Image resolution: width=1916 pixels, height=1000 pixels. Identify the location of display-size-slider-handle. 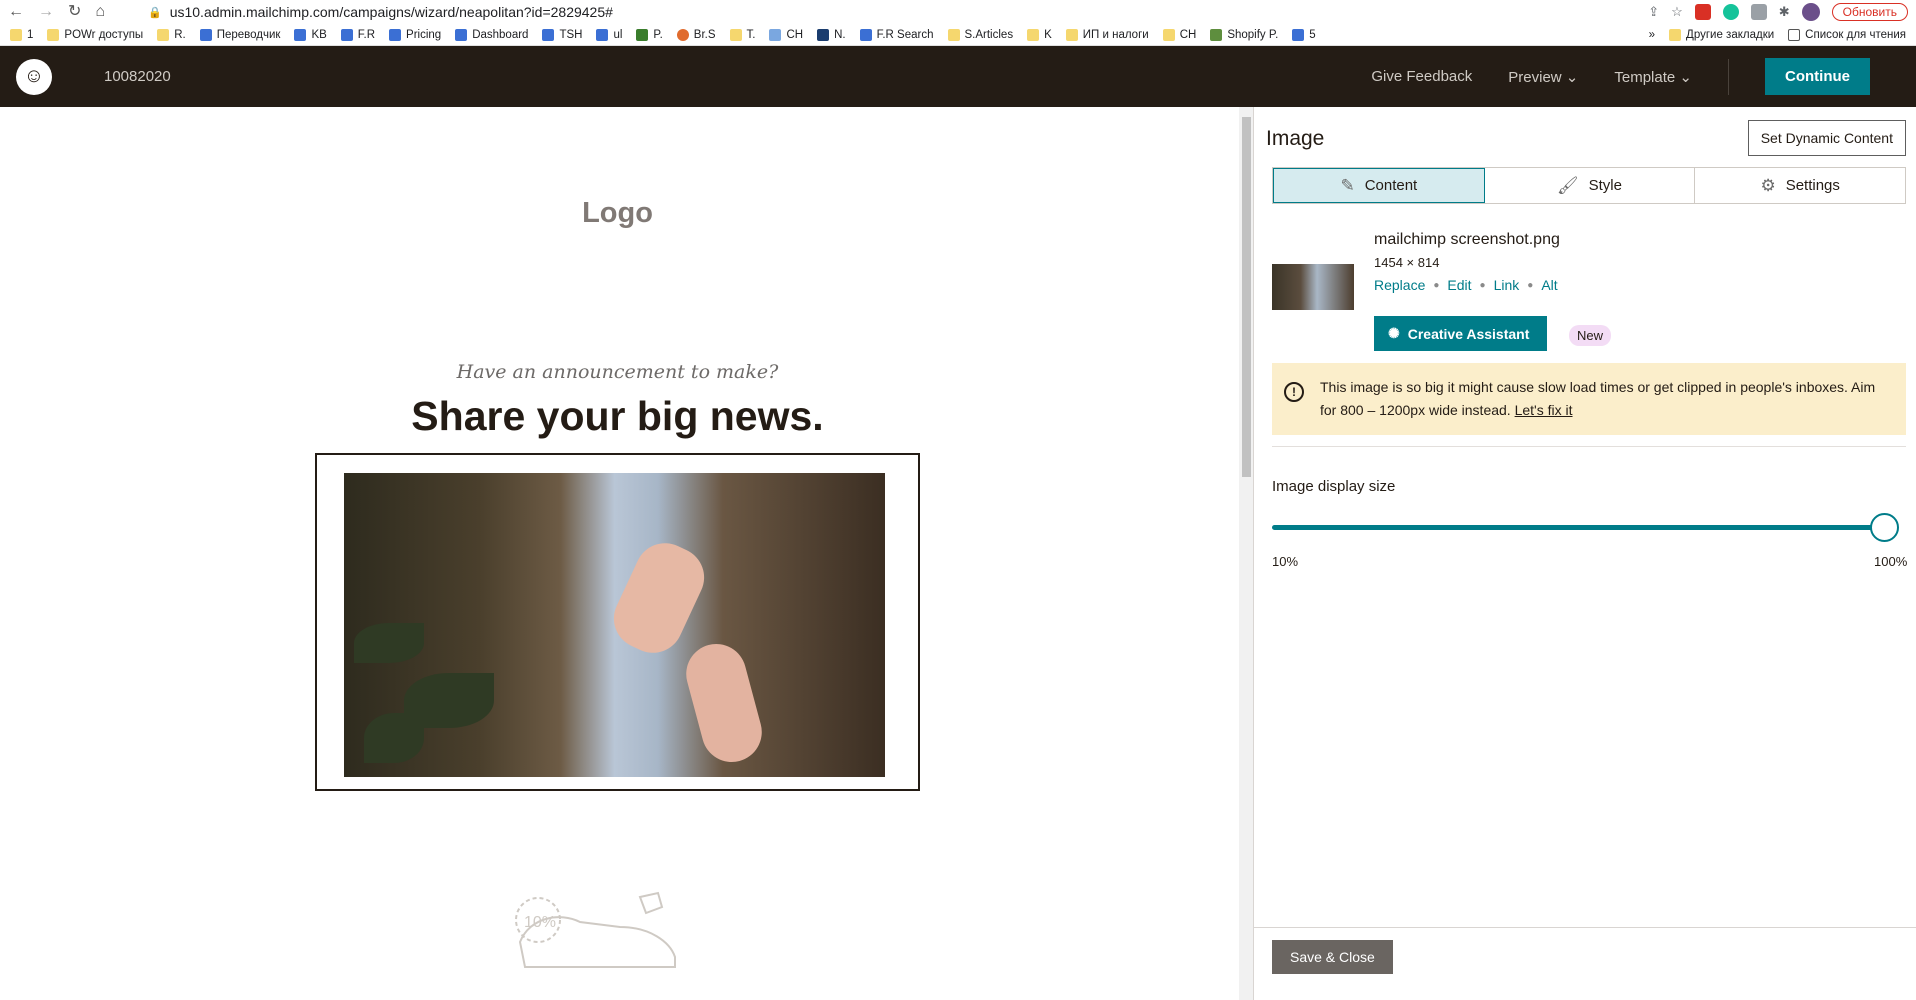
(1884, 527).